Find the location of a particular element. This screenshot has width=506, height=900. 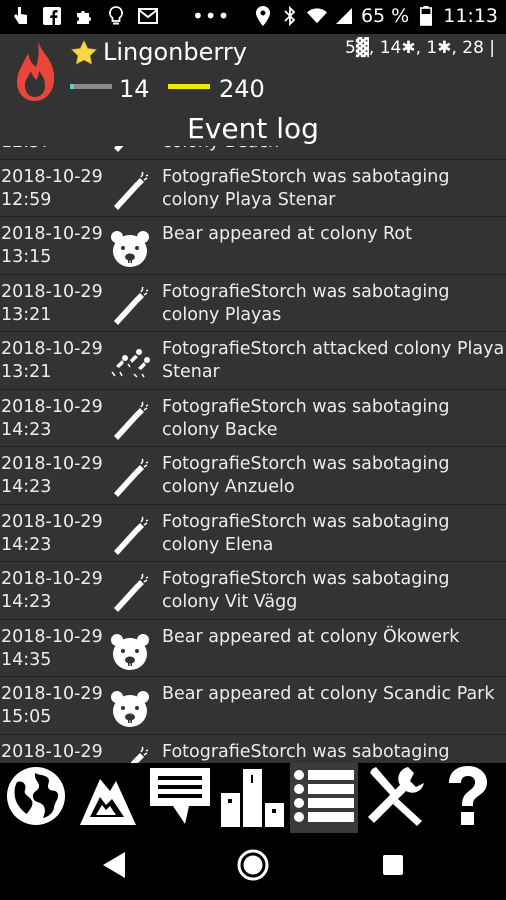

grey-stat-bar-fill is located at coordinates (72, 86).